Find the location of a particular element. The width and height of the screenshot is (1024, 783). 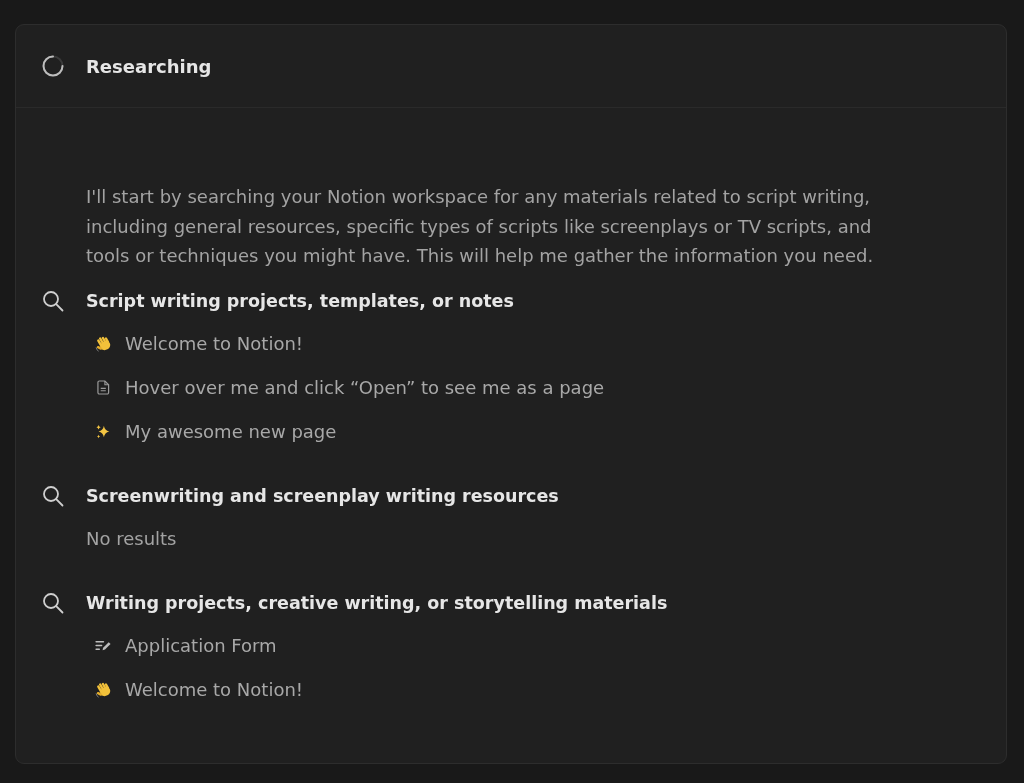

search-query: Script writing projects, templates, or notes is located at coordinates (300, 300).